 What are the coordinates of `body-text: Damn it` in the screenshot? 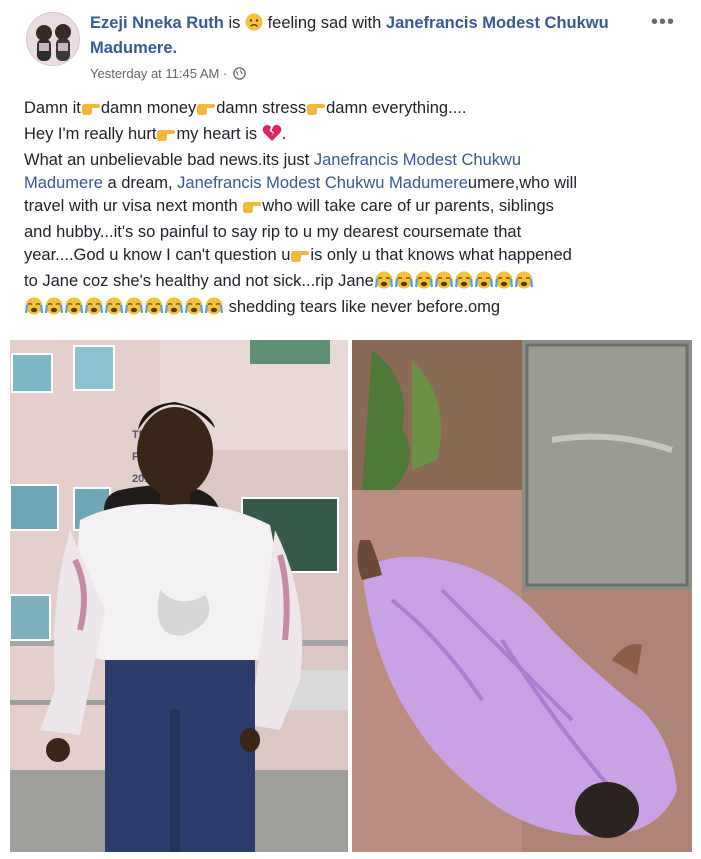 It's located at (52, 108).